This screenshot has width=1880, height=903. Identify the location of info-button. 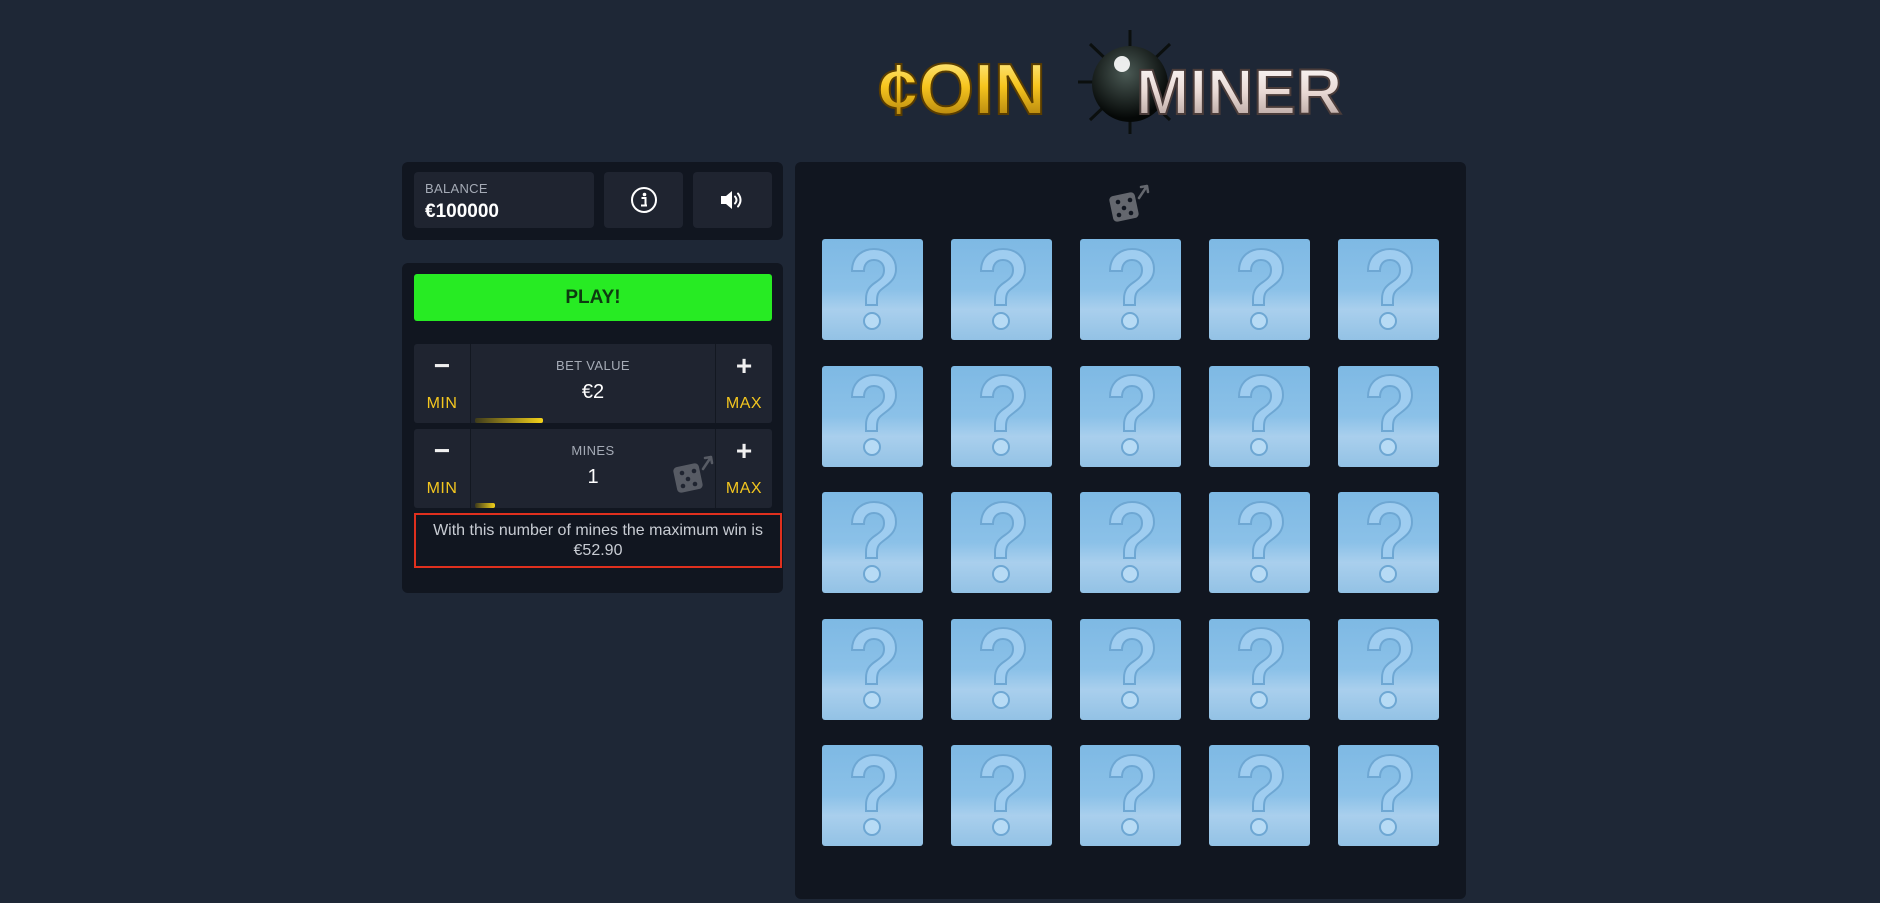
(643, 200).